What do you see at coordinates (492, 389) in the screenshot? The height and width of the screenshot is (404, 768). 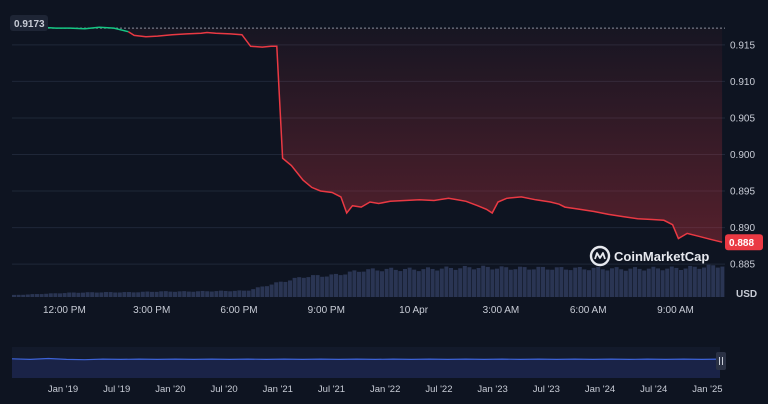 I see `navigator-tick-label: Jan '23` at bounding box center [492, 389].